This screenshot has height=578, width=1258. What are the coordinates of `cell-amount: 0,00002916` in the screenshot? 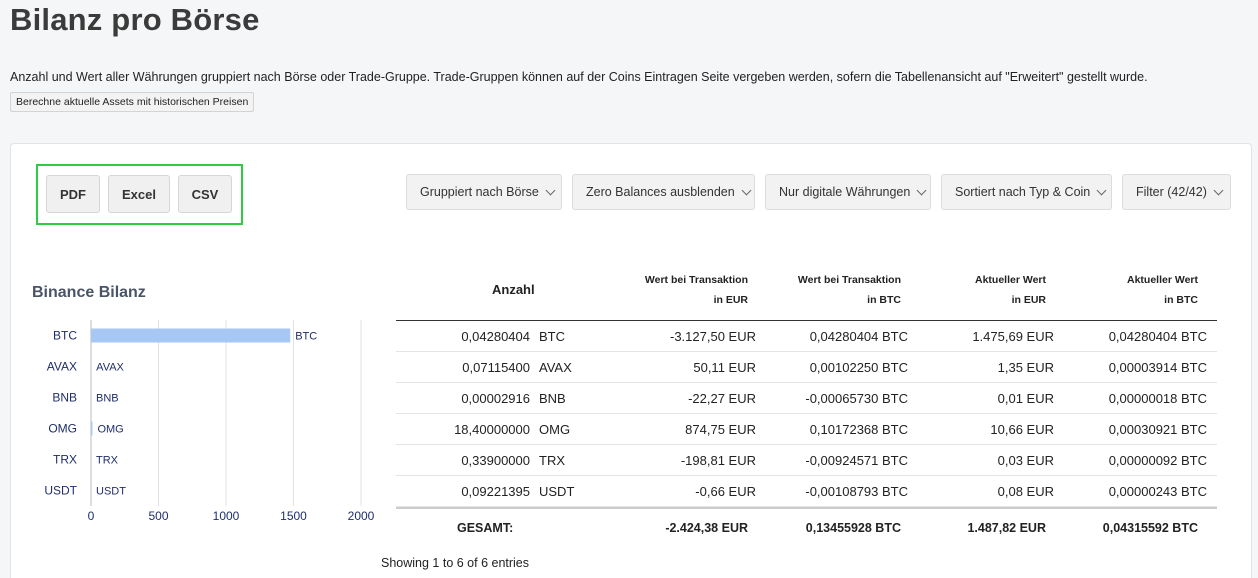 It's located at (495, 398).